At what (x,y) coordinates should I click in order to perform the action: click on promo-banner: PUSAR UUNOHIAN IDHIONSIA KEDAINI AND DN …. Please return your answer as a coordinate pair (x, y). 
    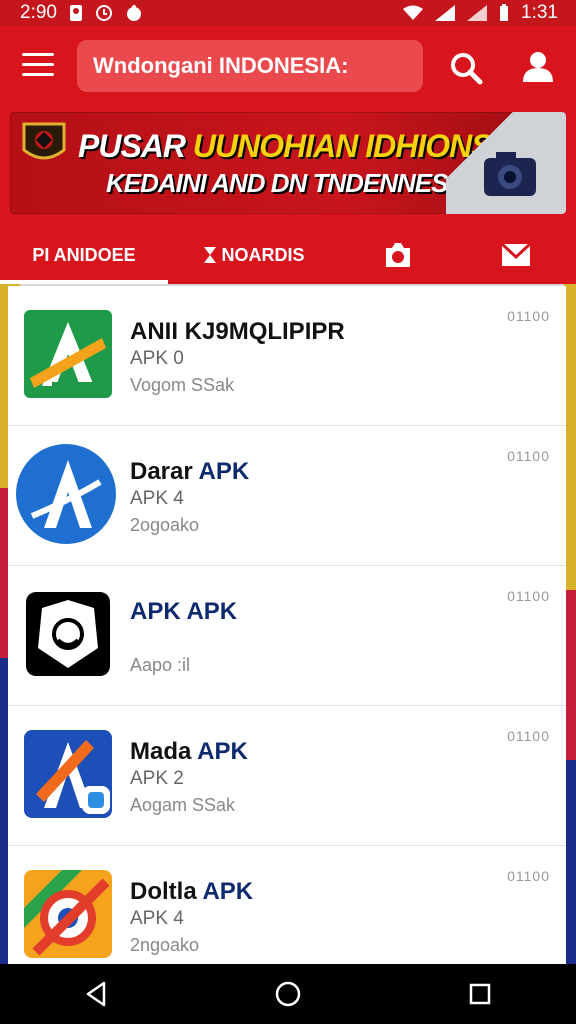
    Looking at the image, I should click on (288, 163).